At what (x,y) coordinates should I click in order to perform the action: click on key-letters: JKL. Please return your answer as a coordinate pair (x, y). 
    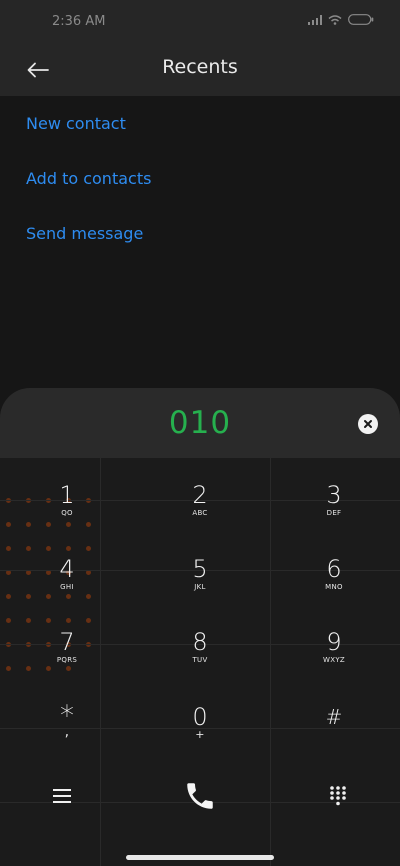
    Looking at the image, I should click on (200, 587).